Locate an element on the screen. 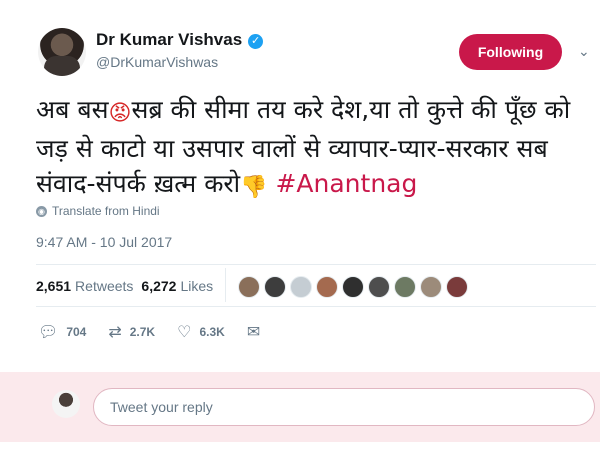 This screenshot has width=600, height=450. tweet-text-part1: अब बस is located at coordinates (72, 109).